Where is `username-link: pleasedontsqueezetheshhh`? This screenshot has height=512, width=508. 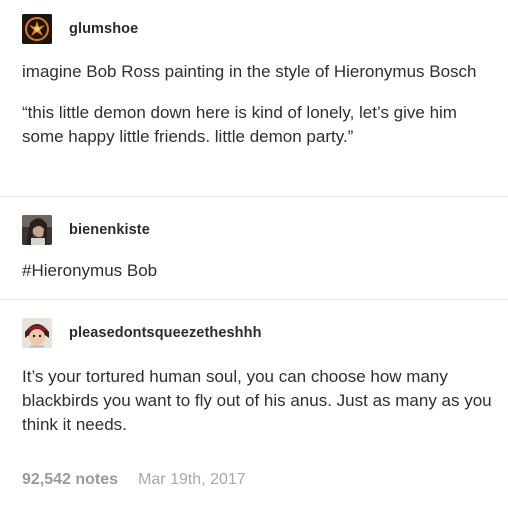
username-link: pleasedontsqueezetheshhh is located at coordinates (165, 333).